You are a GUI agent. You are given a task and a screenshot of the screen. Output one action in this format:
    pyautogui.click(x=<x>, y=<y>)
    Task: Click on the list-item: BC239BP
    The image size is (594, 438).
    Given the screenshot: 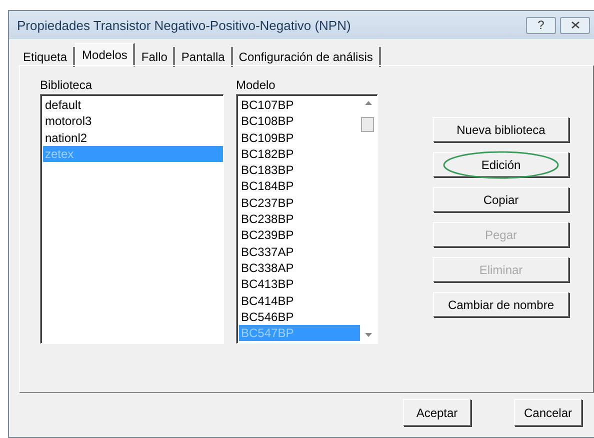 What is the action you would take?
    pyautogui.click(x=299, y=235)
    